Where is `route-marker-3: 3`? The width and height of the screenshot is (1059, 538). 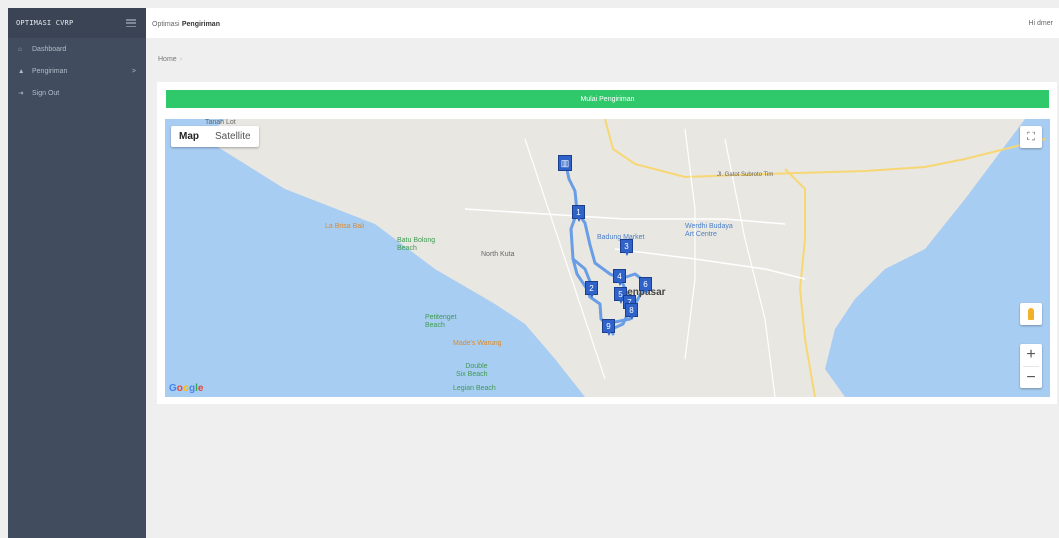 route-marker-3: 3 is located at coordinates (626, 247).